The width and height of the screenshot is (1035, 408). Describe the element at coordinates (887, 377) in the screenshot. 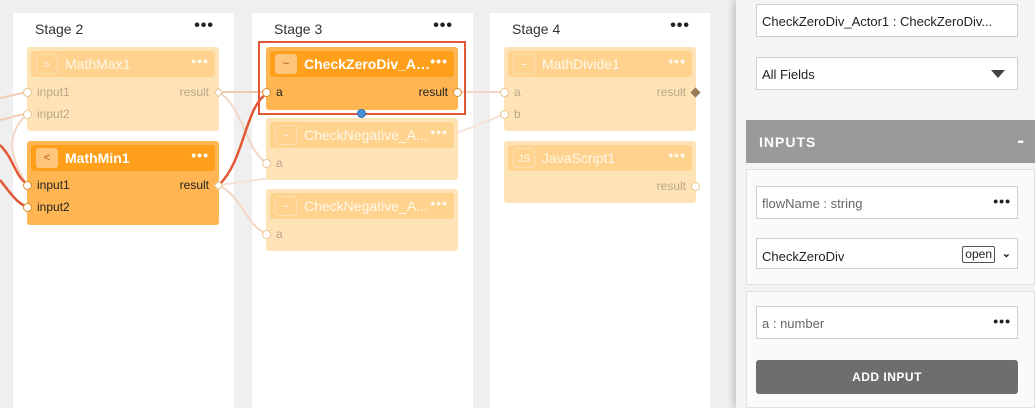

I see `add-input-button: ADD INPUT` at that location.